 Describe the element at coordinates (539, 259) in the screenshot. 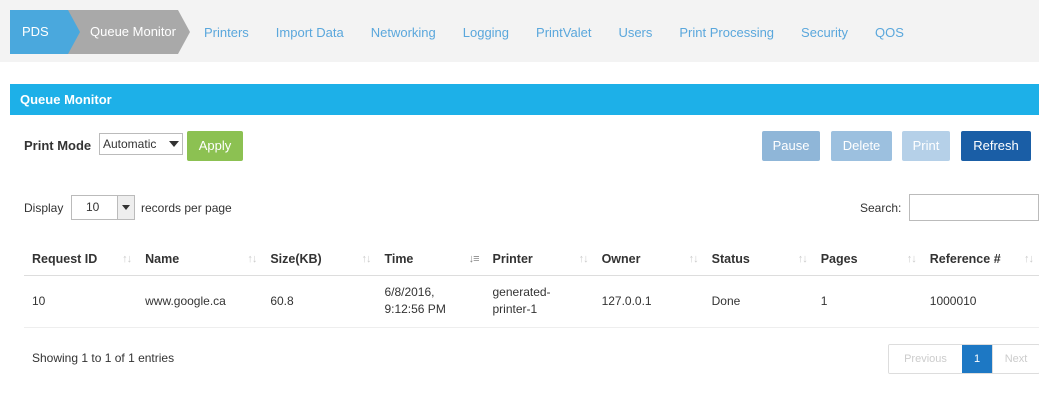

I see `column-printer: Printer ↑↓` at that location.